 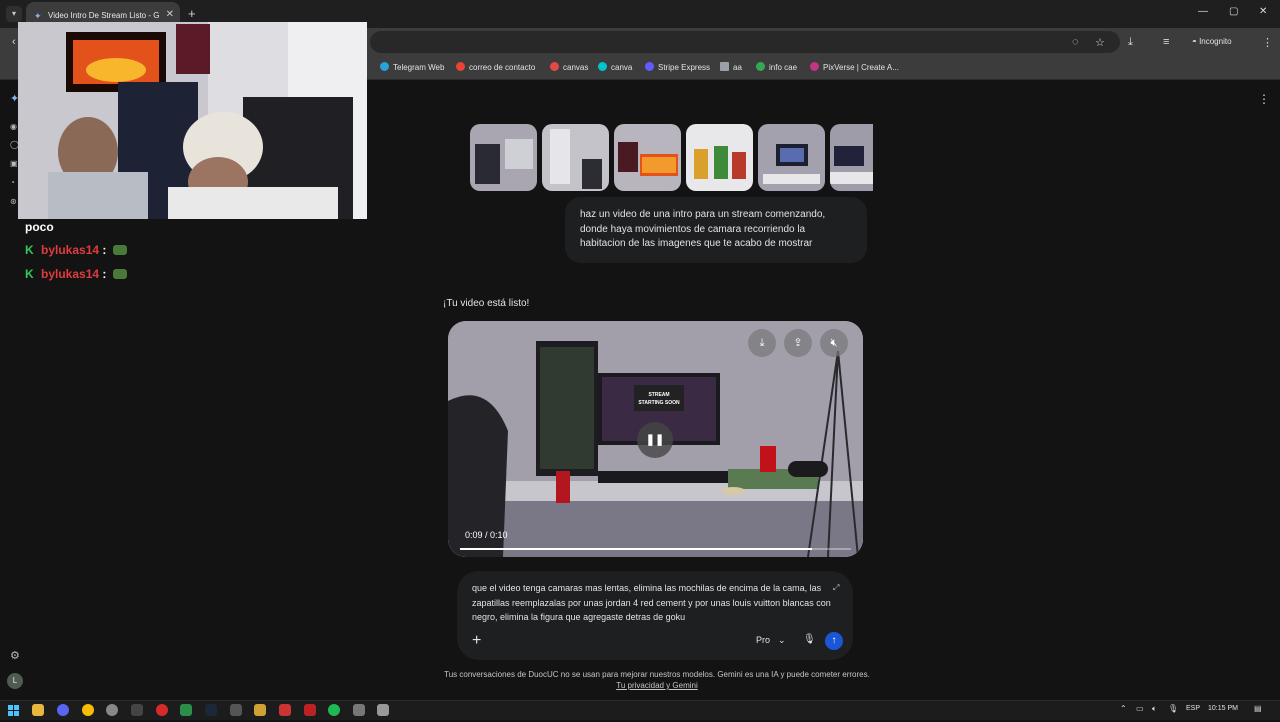 I want to click on reading-list-icon: ≡, so click(x=1166, y=42).